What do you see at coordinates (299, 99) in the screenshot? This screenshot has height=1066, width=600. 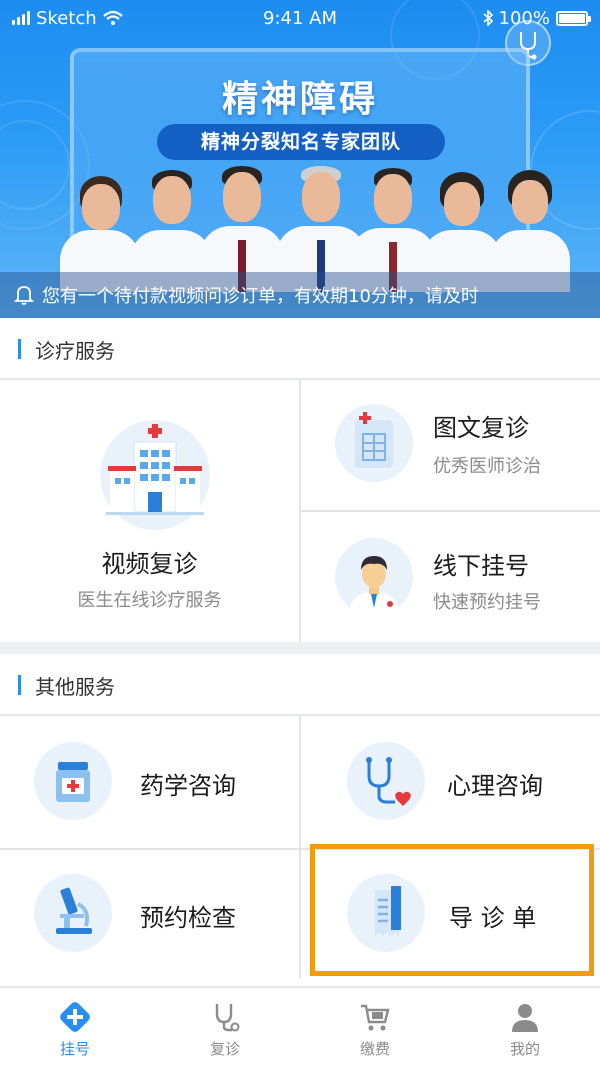 I see `banner-title: 精神障碍` at bounding box center [299, 99].